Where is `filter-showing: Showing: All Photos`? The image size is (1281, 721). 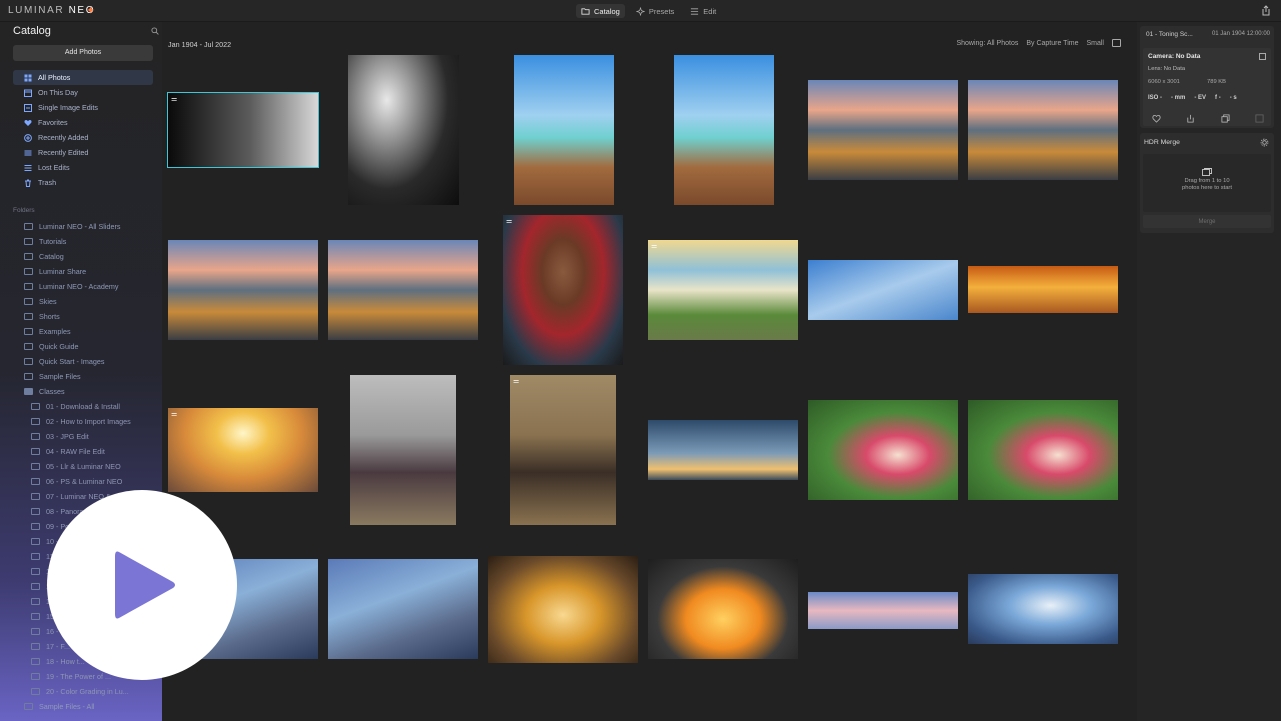 filter-showing: Showing: All Photos is located at coordinates (987, 43).